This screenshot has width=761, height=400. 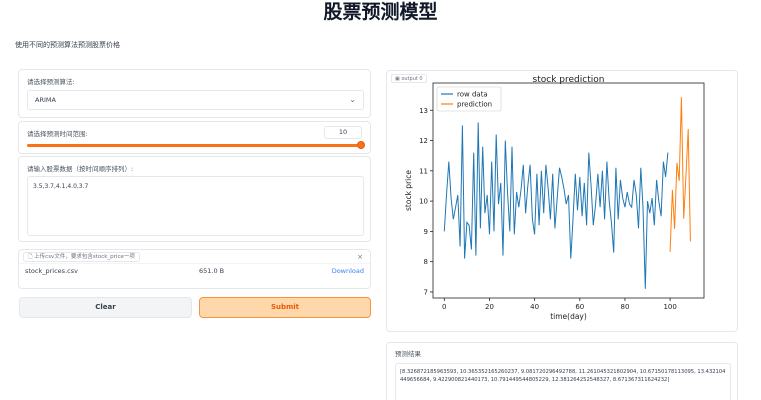 What do you see at coordinates (669, 307) in the screenshot?
I see `x-tick-label: 100` at bounding box center [669, 307].